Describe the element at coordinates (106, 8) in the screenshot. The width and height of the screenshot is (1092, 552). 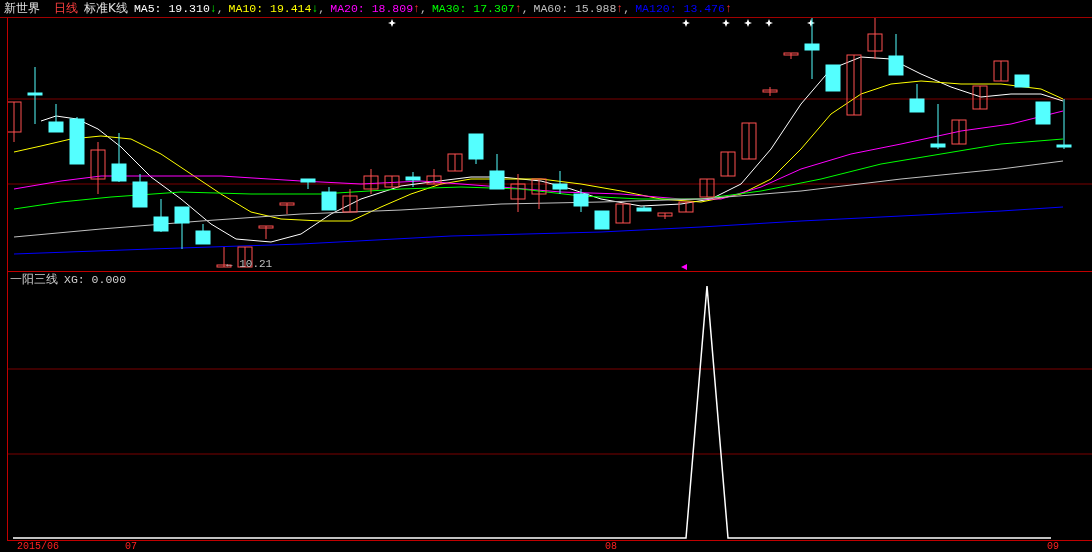
I see `chart-type-label: 标准K线` at that location.